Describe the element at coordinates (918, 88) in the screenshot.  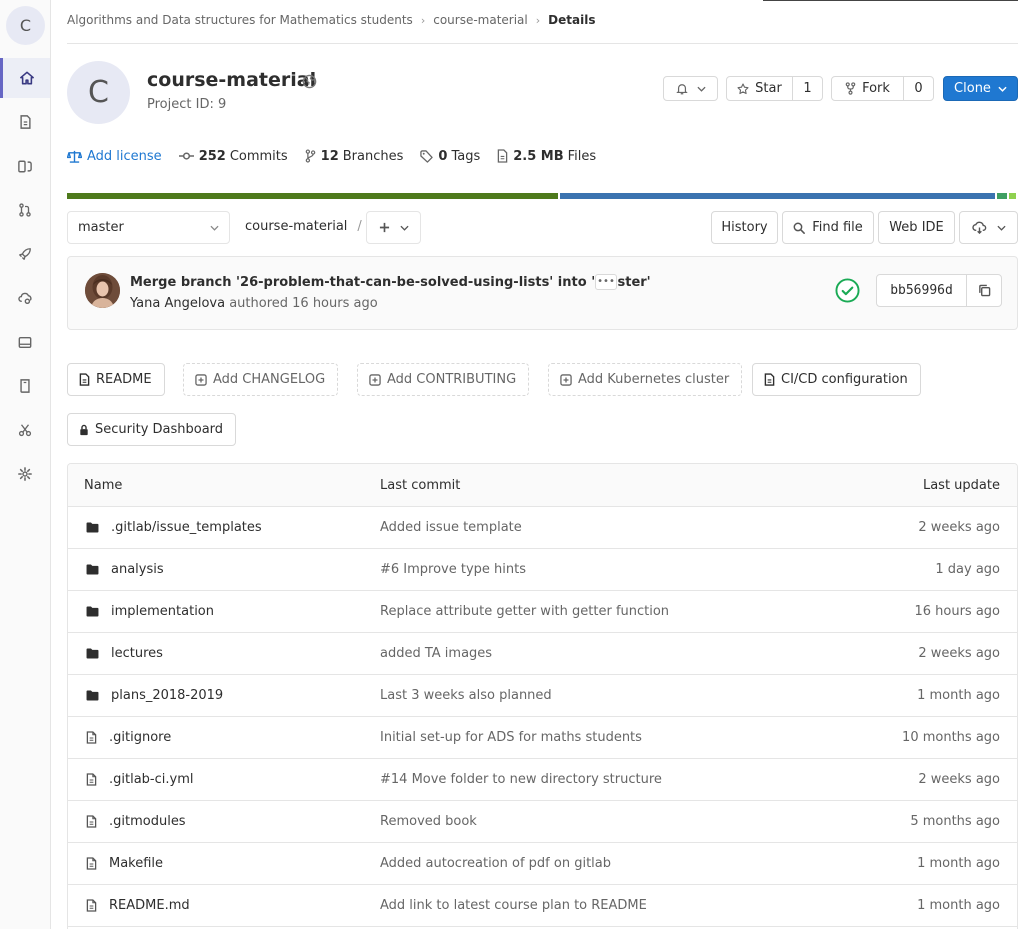
I see `fork-count: 0` at that location.